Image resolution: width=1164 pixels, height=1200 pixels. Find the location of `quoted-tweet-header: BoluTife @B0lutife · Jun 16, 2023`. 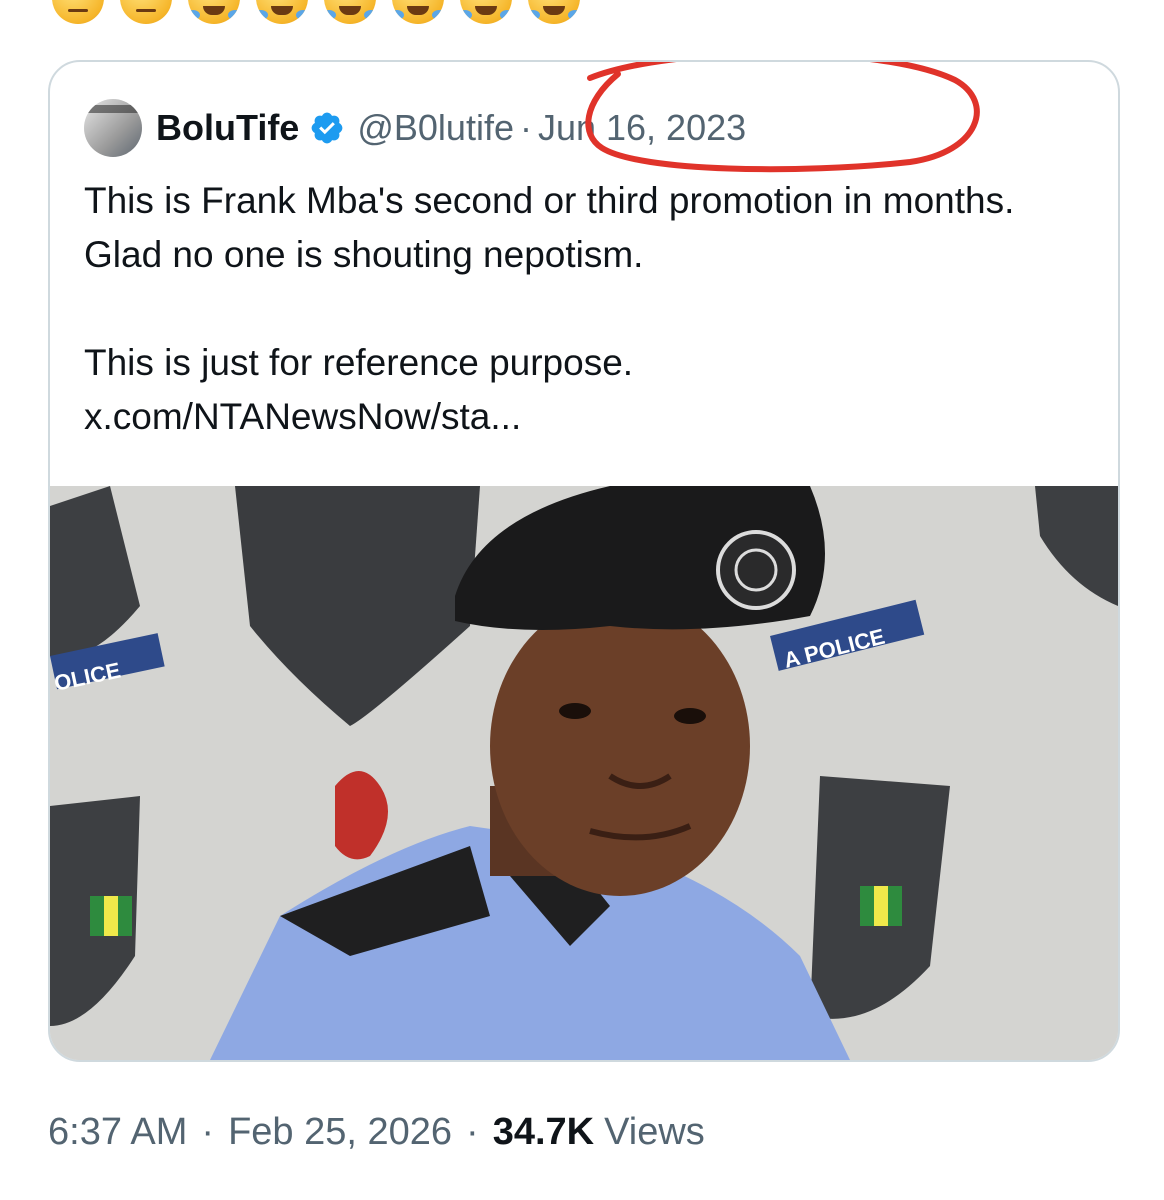

quoted-tweet-header: BoluTife @B0lutife · Jun 16, 2023 is located at coordinates (415, 128).